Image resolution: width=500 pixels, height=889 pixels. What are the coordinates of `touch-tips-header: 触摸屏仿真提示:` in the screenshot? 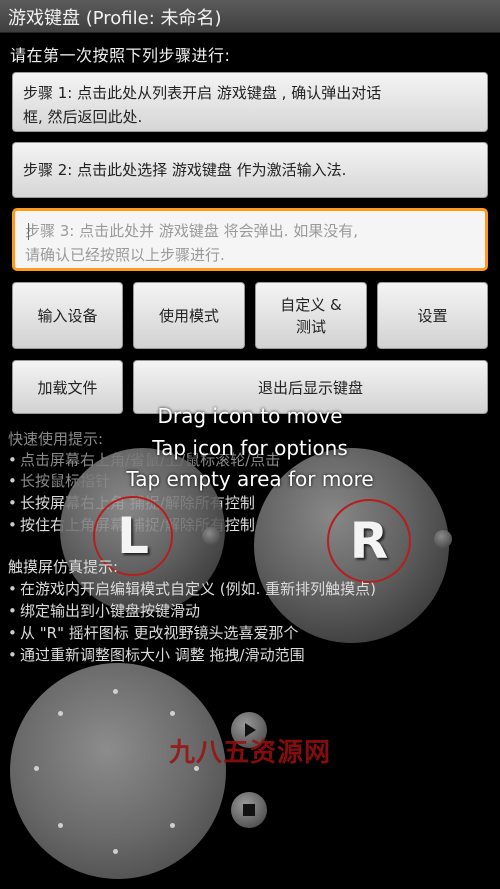 It's located at (63, 567).